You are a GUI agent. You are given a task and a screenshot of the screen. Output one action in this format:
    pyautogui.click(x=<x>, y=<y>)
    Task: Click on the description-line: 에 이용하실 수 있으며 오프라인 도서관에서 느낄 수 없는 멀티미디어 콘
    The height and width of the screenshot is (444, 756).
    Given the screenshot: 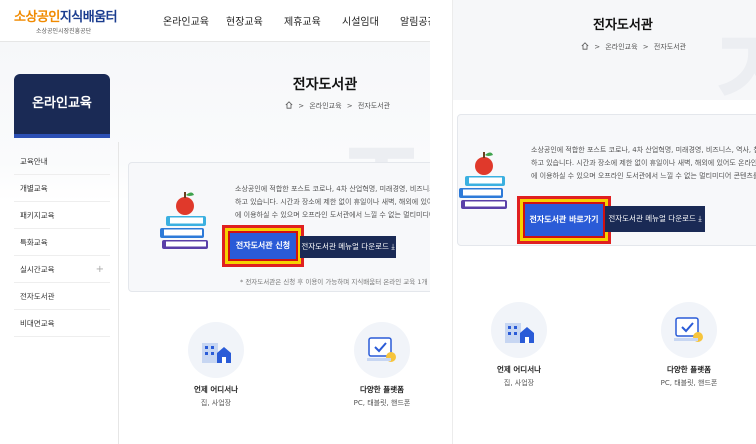 What is the action you would take?
    pyautogui.click(x=332, y=215)
    